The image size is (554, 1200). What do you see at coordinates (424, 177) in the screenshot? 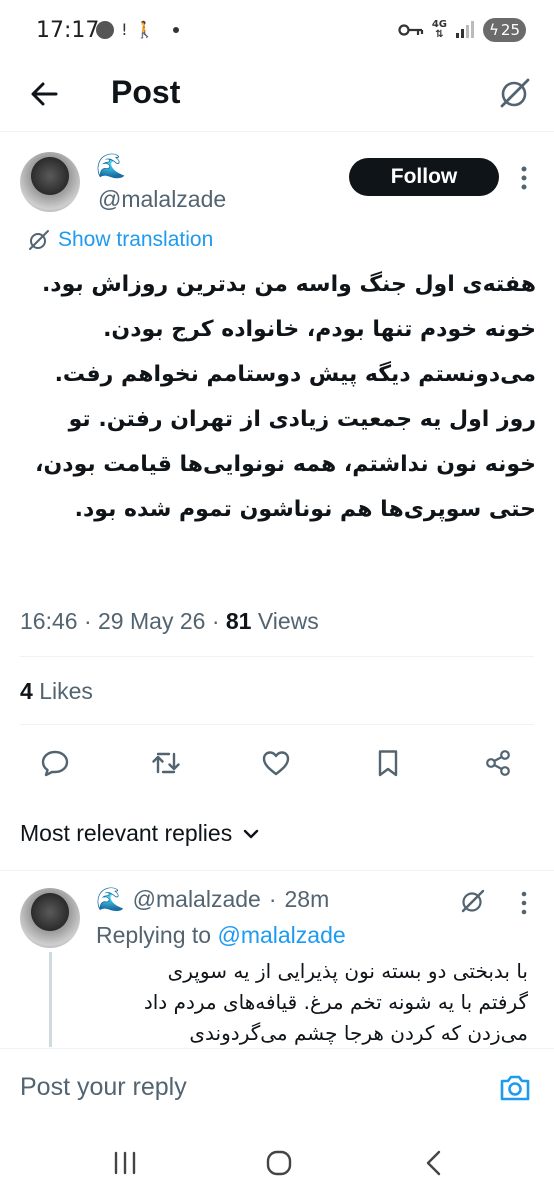
I see `follow-button: Follow` at bounding box center [424, 177].